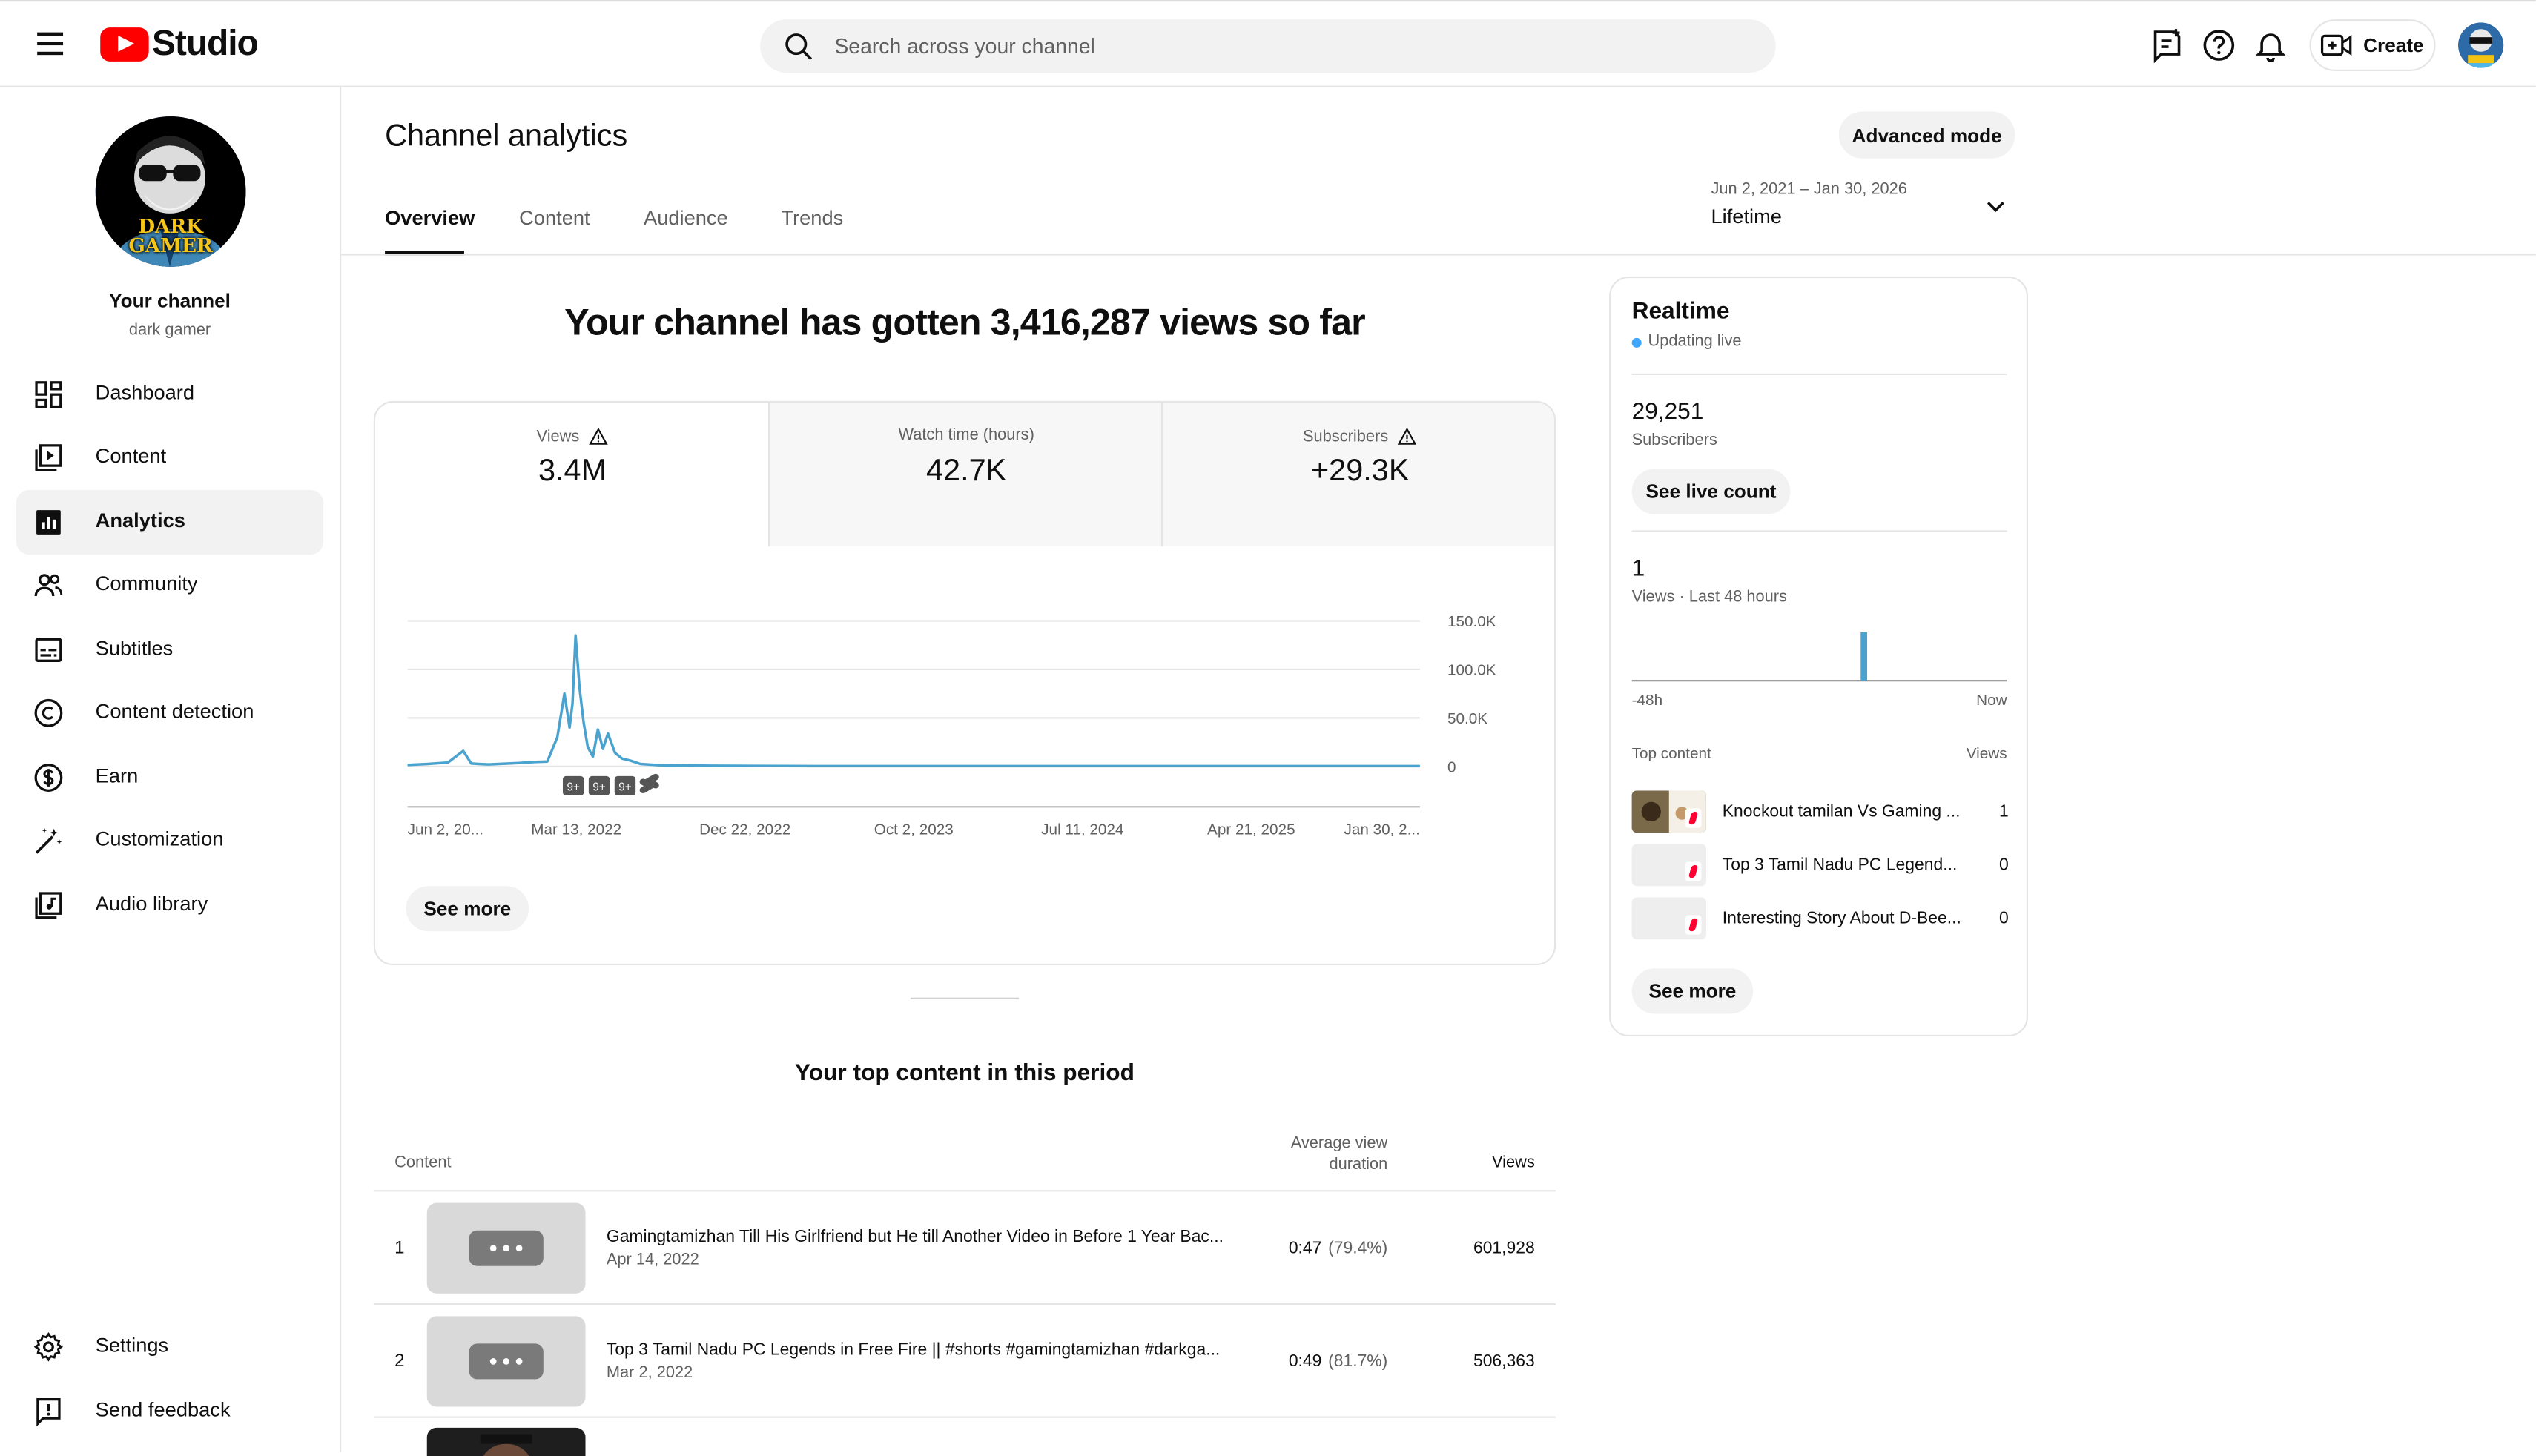 Image resolution: width=2536 pixels, height=1456 pixels. What do you see at coordinates (650, 1373) in the screenshot?
I see `video-date: Mar 2, 2022` at bounding box center [650, 1373].